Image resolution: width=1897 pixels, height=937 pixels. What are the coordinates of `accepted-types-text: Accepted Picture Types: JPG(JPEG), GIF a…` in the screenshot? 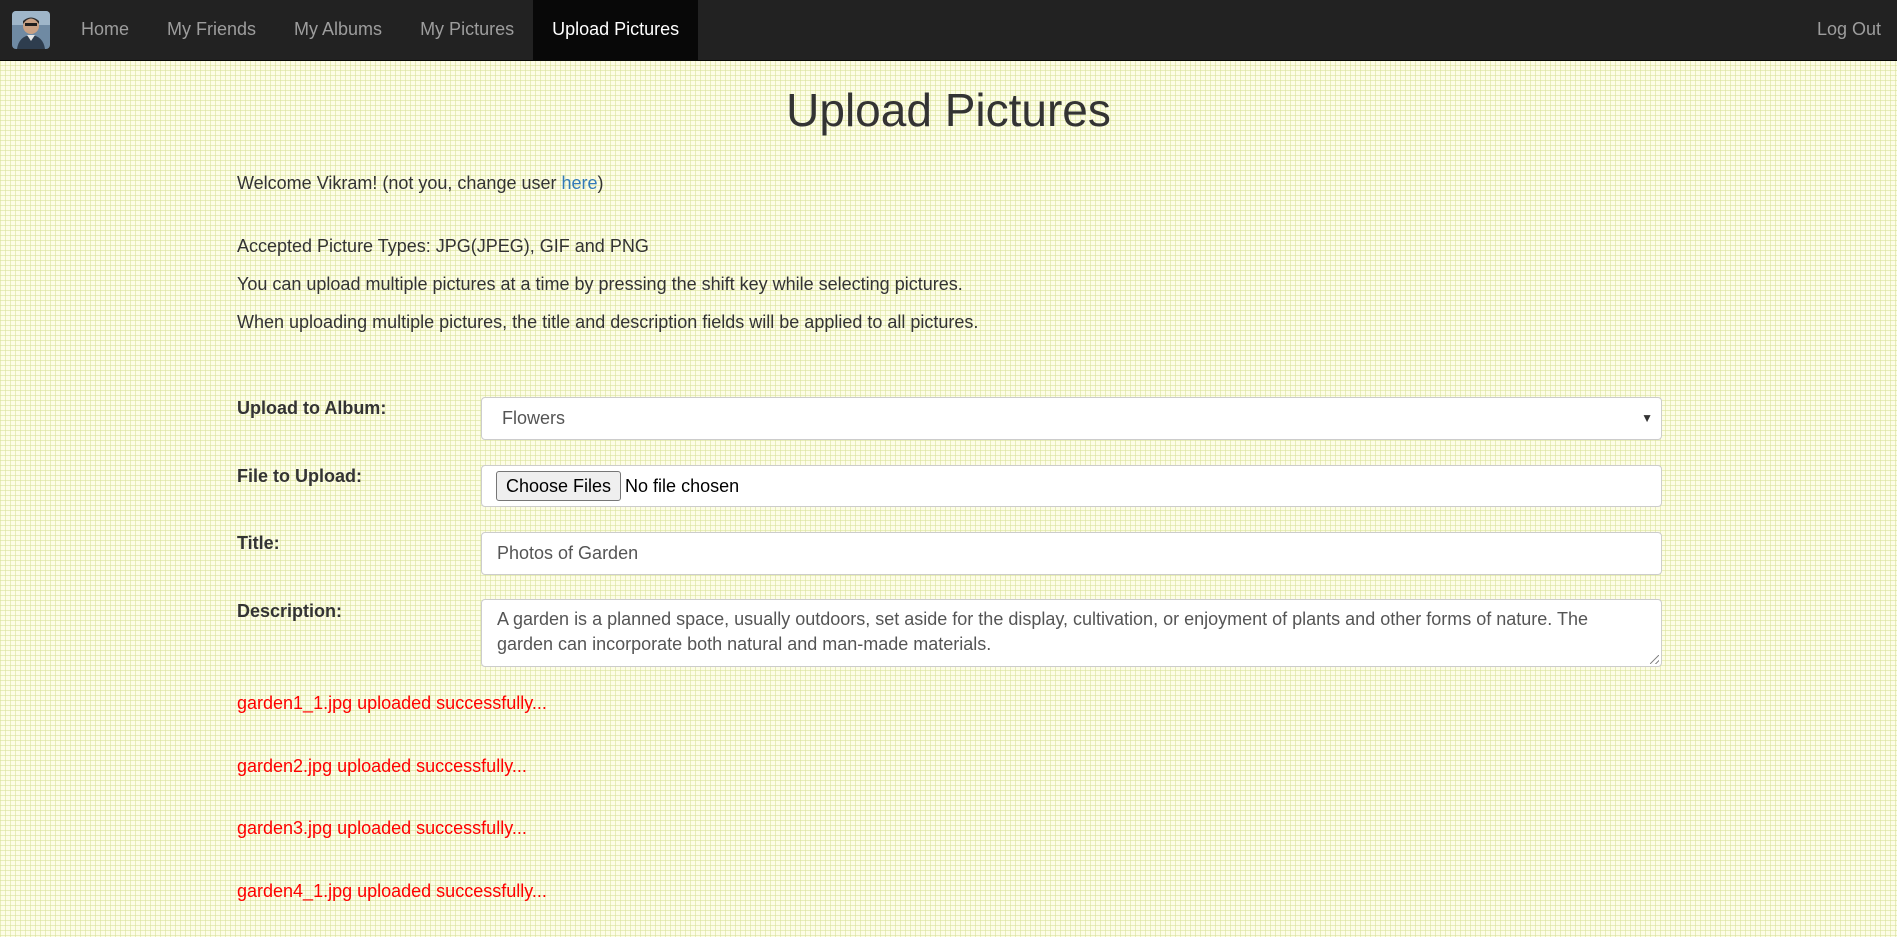 It's located at (443, 246).